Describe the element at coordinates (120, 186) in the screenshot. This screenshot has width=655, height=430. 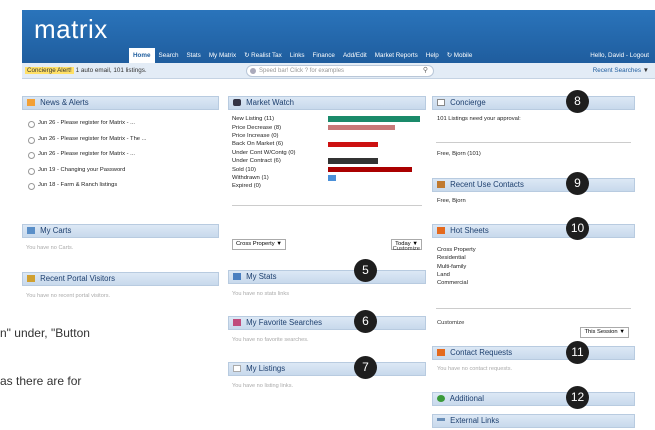
I see `news-item: Jun 18 - Farm & Ranch listings` at that location.